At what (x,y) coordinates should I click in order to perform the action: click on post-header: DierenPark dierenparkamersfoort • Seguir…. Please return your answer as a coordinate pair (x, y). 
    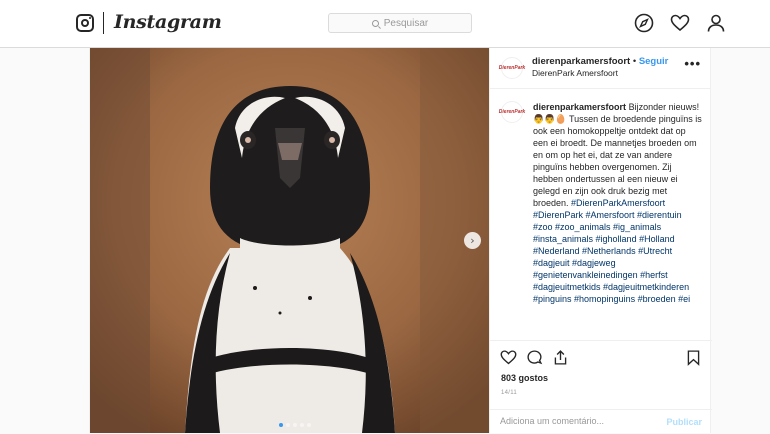
    Looking at the image, I should click on (600, 68).